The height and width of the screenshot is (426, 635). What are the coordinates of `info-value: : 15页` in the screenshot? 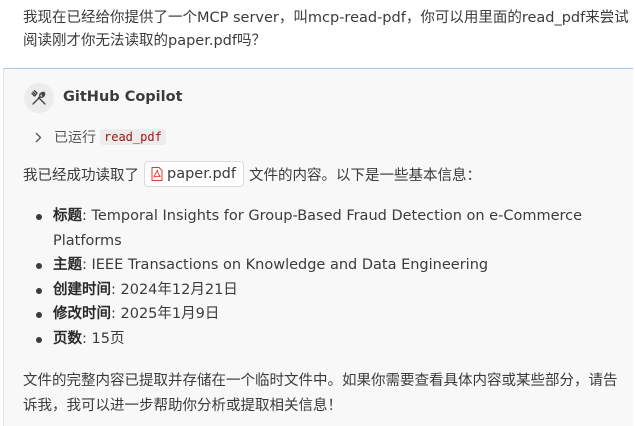 It's located at (103, 338).